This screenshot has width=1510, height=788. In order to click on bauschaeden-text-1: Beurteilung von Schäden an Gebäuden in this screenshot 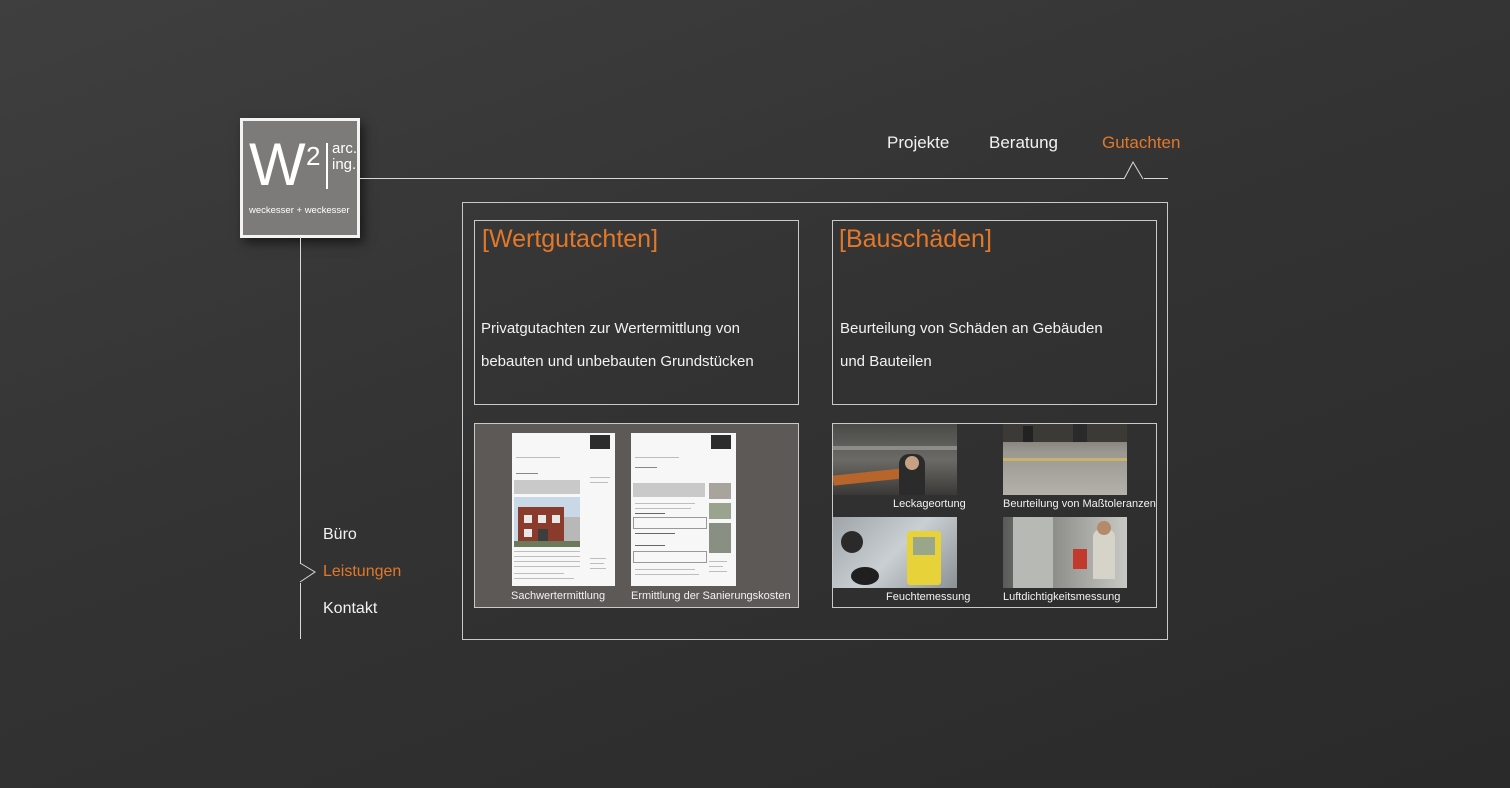, I will do `click(971, 328)`.